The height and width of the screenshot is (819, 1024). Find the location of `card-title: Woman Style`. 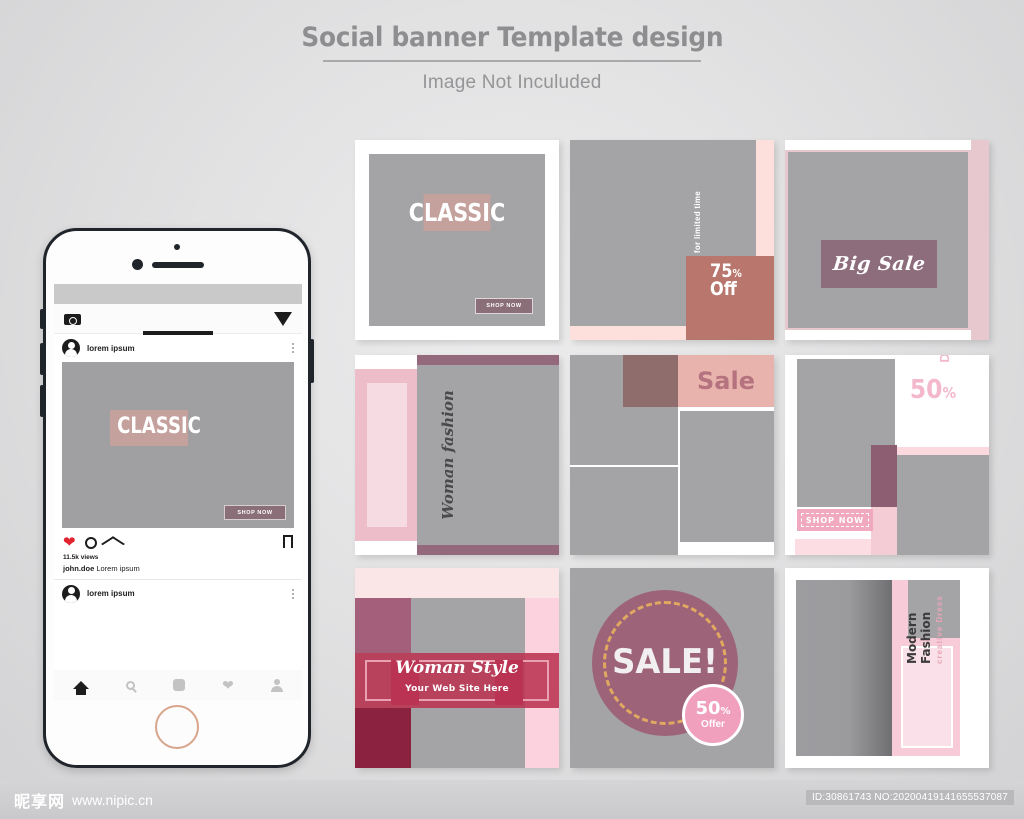

card-title: Woman Style is located at coordinates (457, 668).